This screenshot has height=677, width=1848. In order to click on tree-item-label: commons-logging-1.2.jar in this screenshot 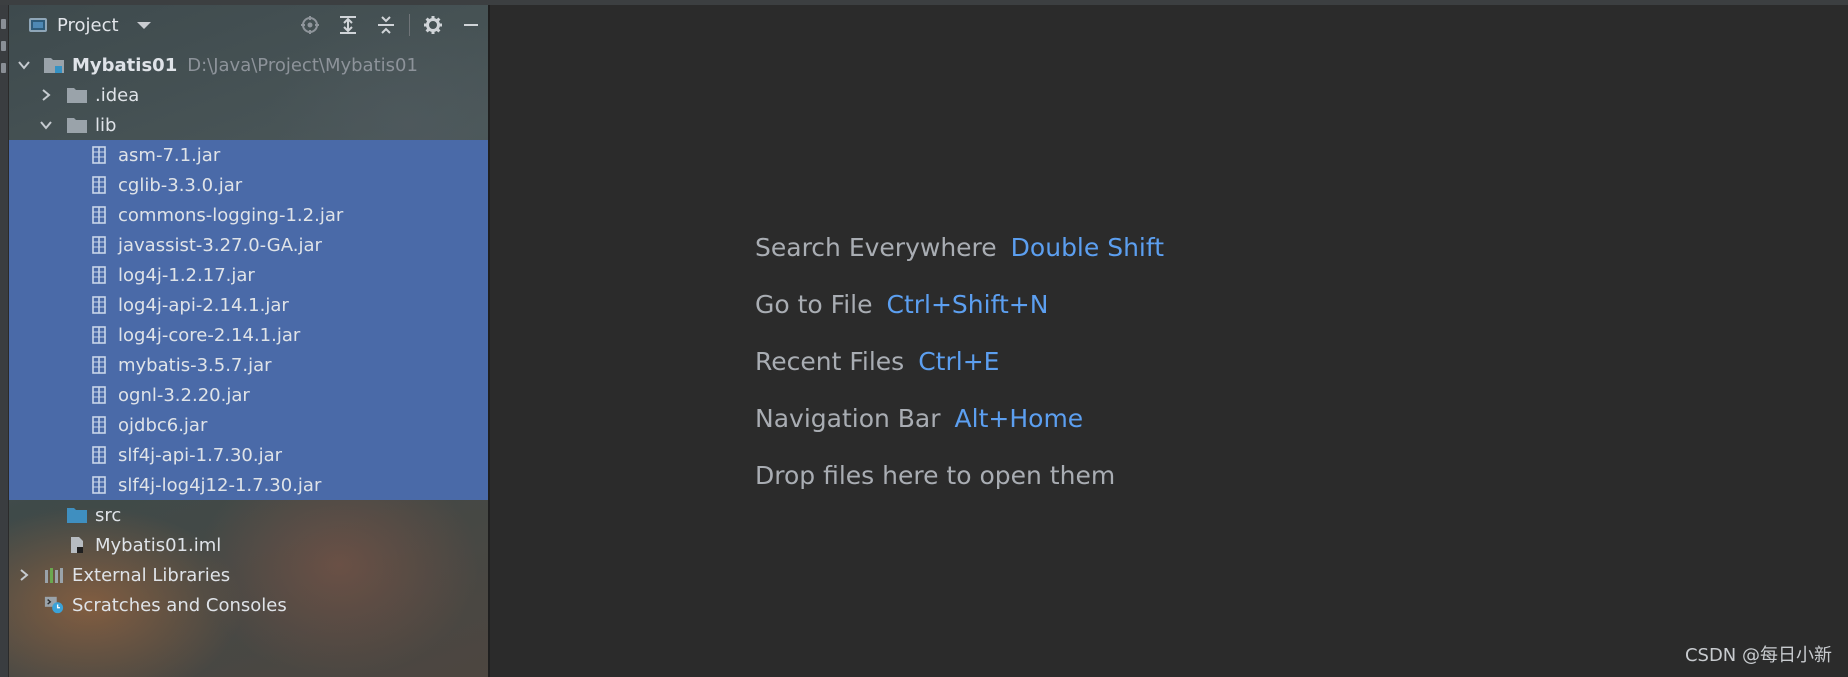, I will do `click(231, 215)`.